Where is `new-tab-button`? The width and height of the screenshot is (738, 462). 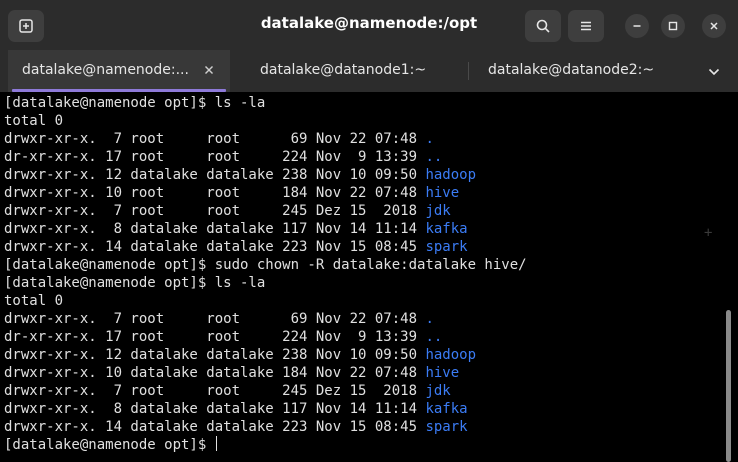
new-tab-button is located at coordinates (26, 26).